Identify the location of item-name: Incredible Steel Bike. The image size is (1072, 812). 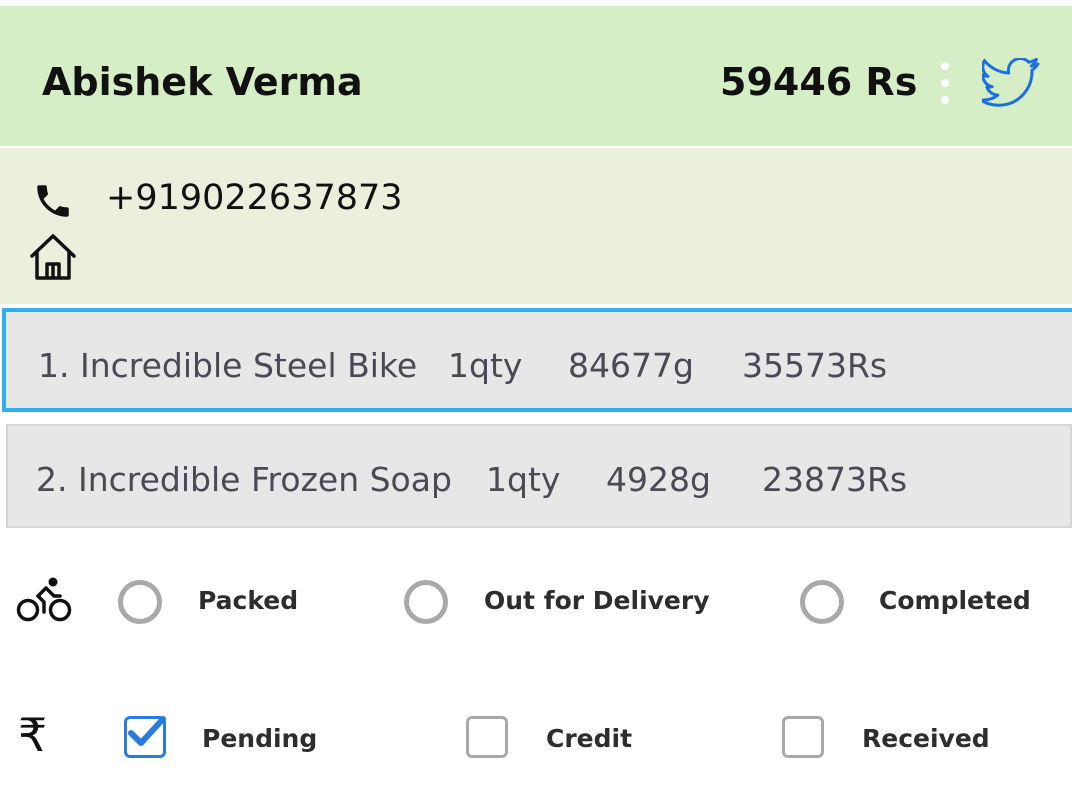
(249, 365).